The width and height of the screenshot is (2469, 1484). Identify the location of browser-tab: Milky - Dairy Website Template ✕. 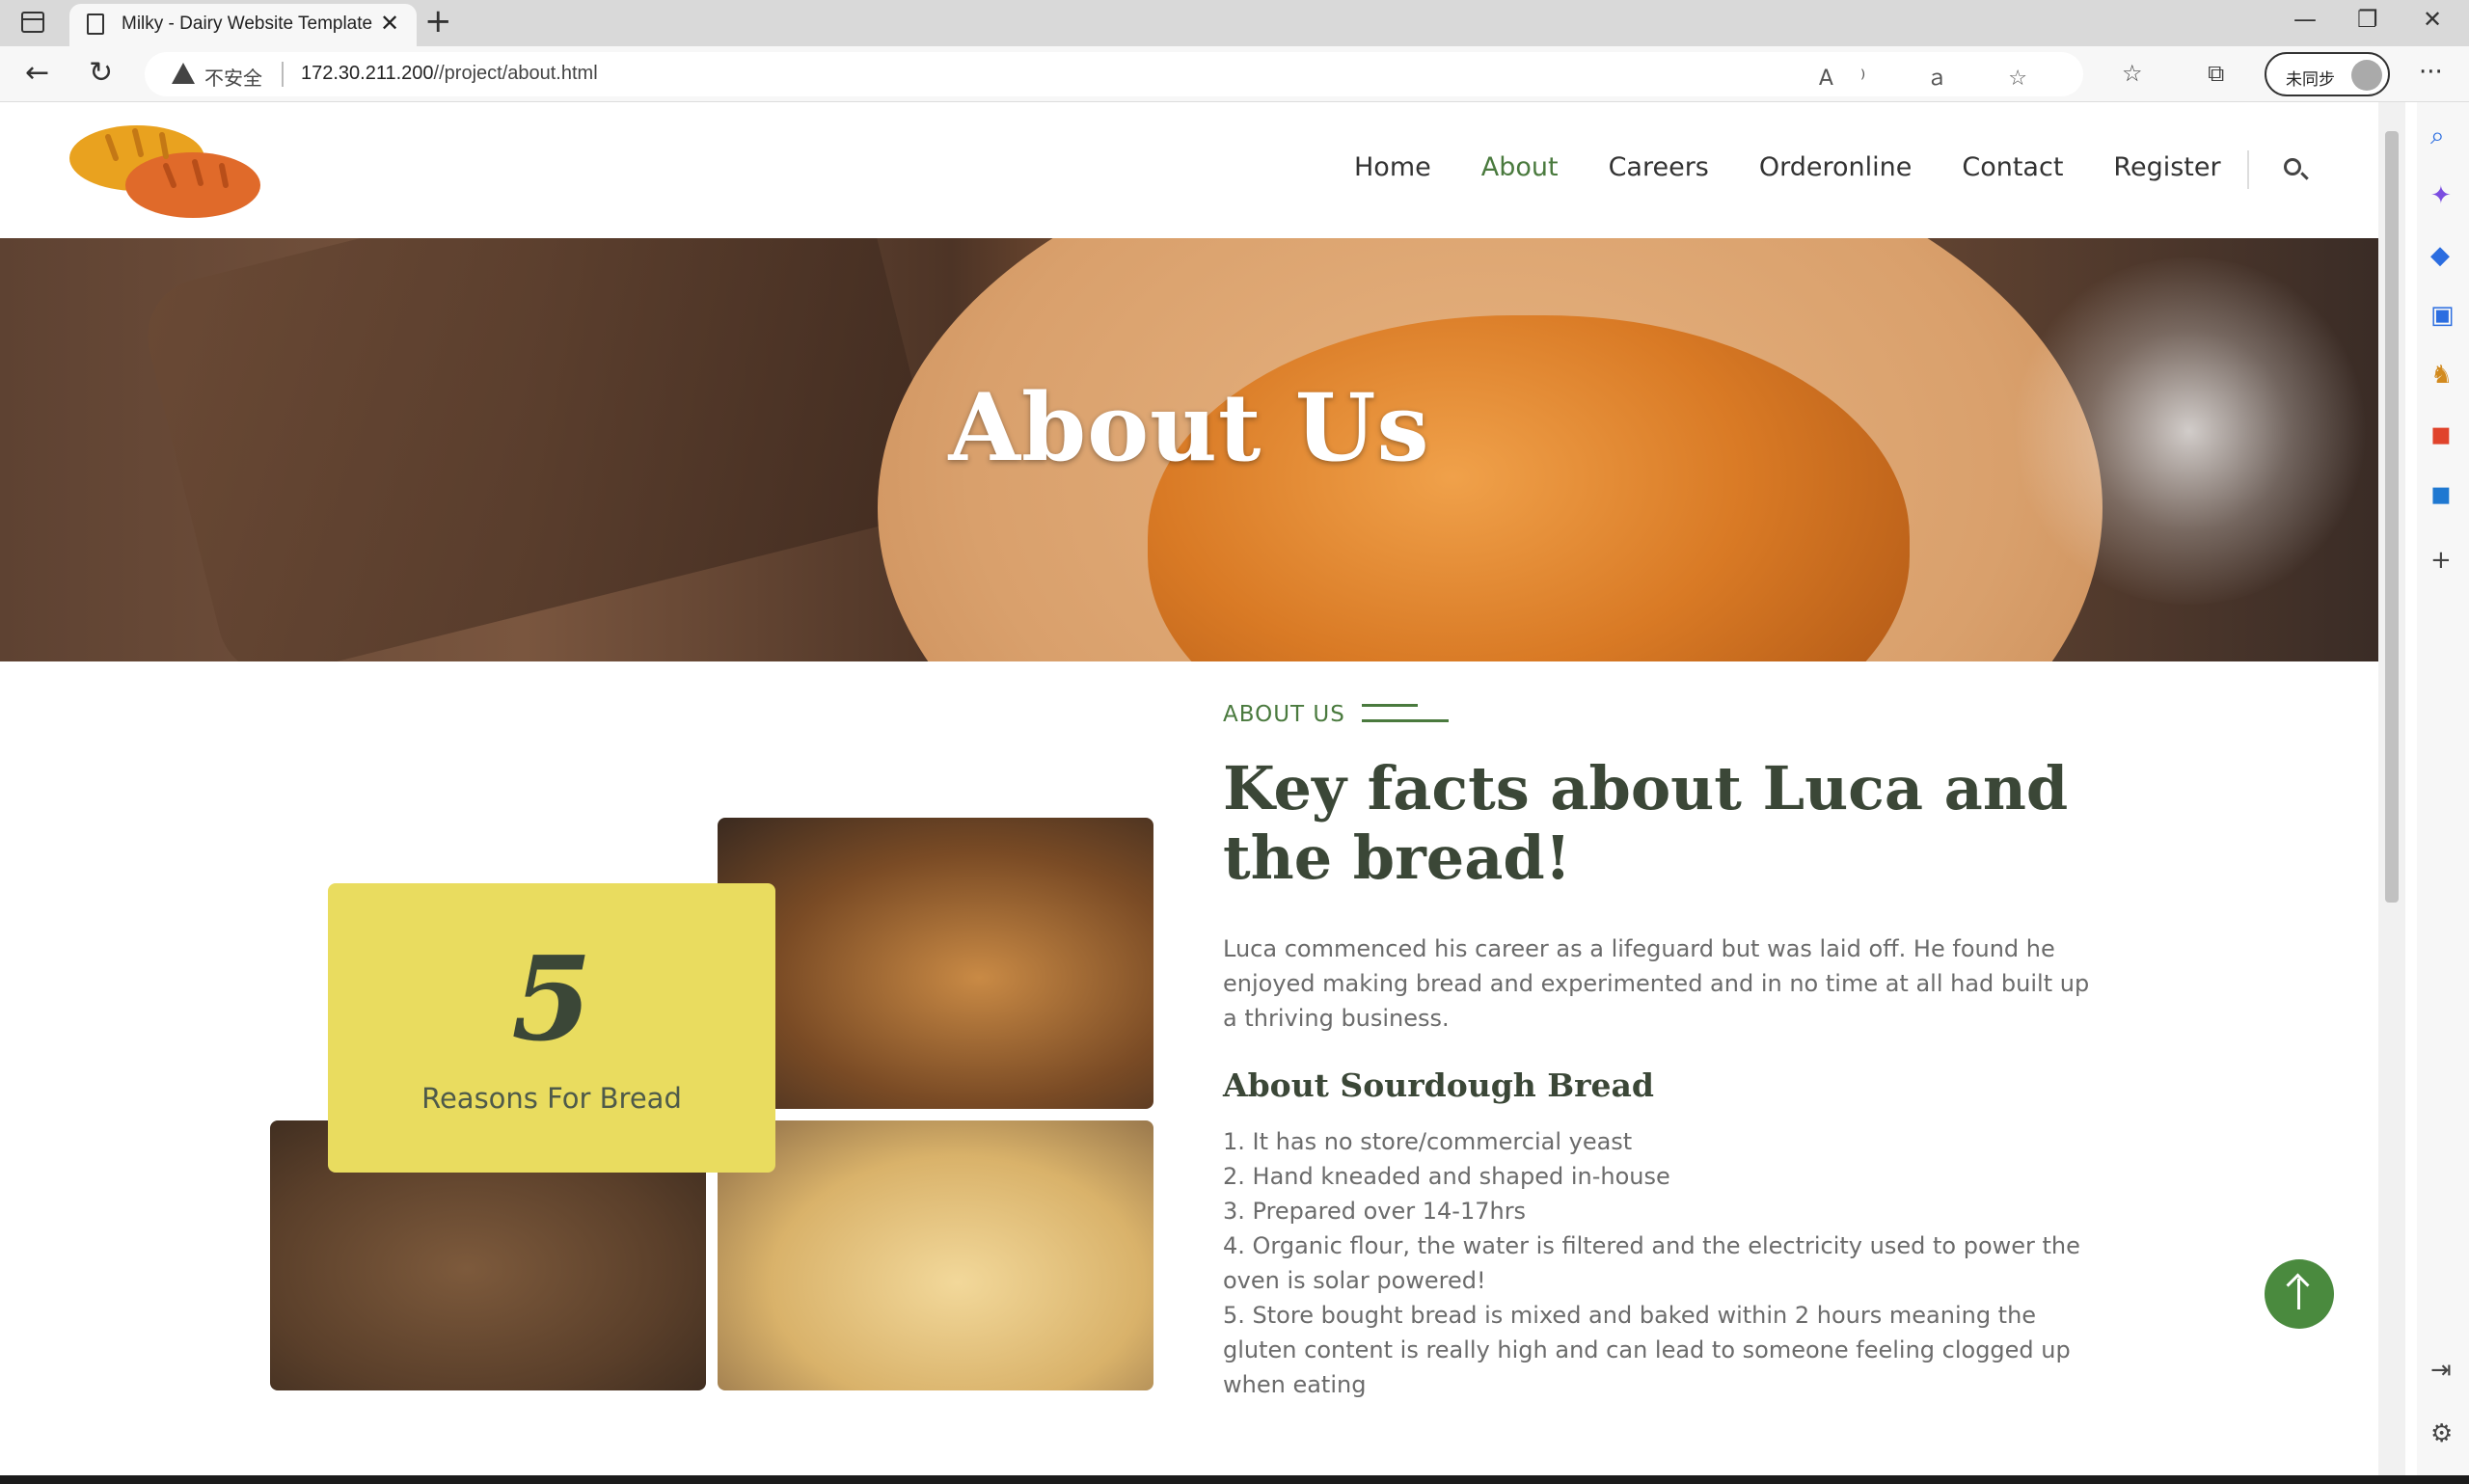
(243, 25).